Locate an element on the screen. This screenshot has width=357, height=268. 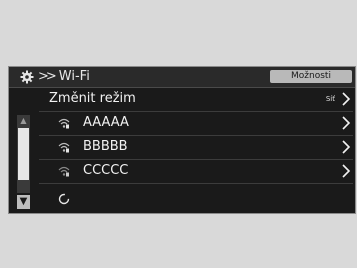
breadcrumb: >> Wi-Fi is located at coordinates (64, 77).